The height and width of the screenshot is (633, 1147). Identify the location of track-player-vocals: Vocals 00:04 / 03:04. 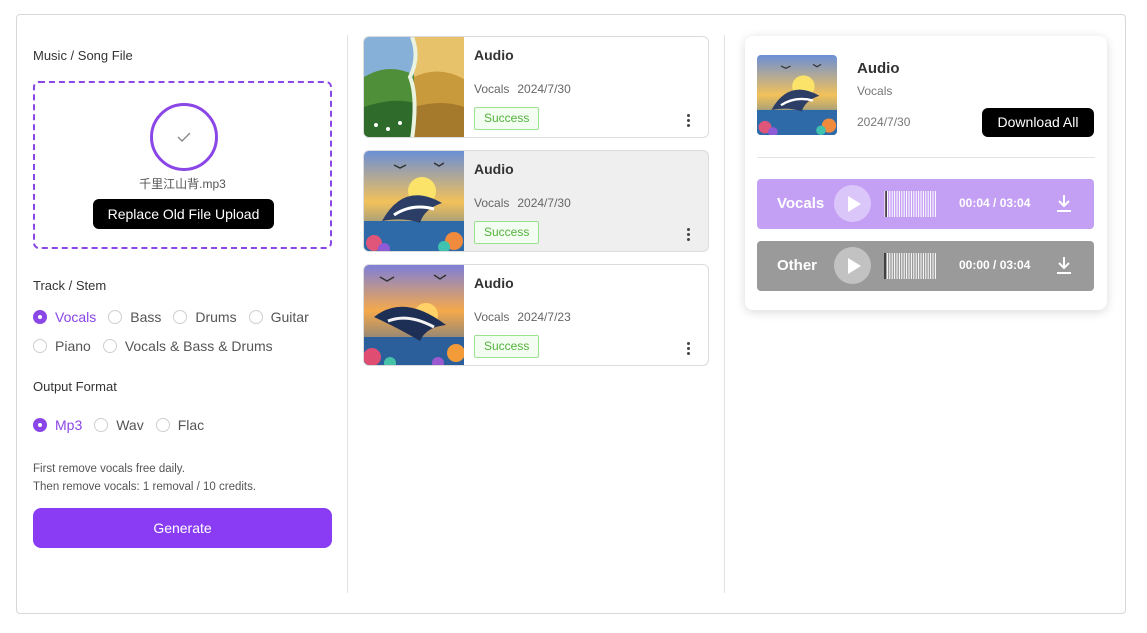
(925, 204).